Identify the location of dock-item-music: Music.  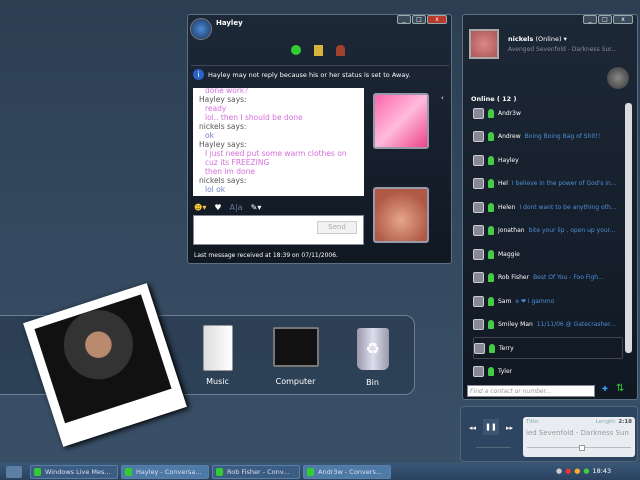
(217, 355).